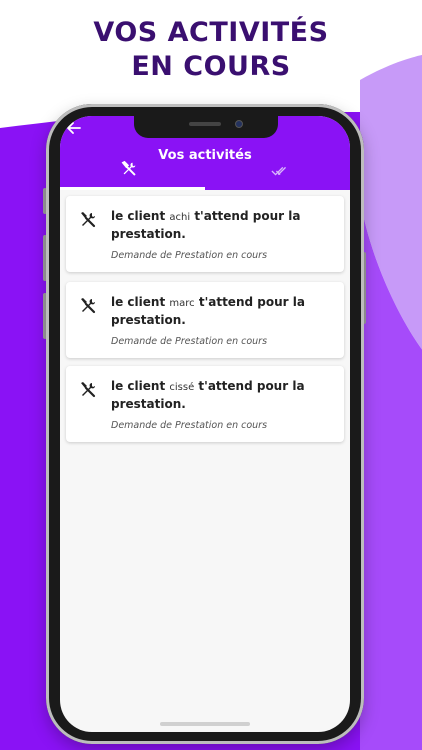  I want to click on page-headline: VOS ACTIVITÉS EN COURS, so click(211, 50).